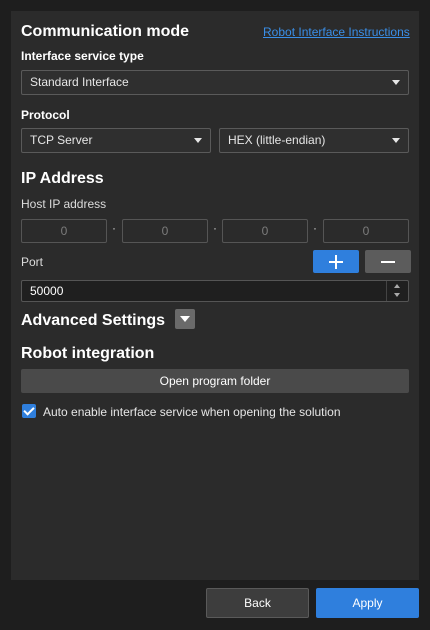 The height and width of the screenshot is (630, 430). I want to click on robot-integration-title: Robot integration, so click(88, 353).